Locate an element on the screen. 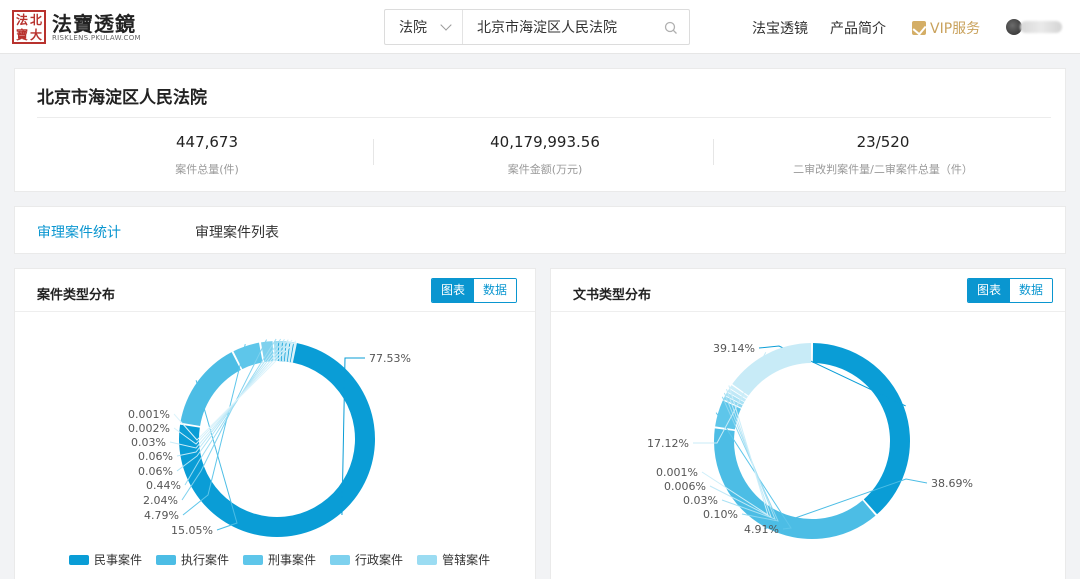 The width and height of the screenshot is (1080, 579). search-category-value: 法院 is located at coordinates (413, 28).